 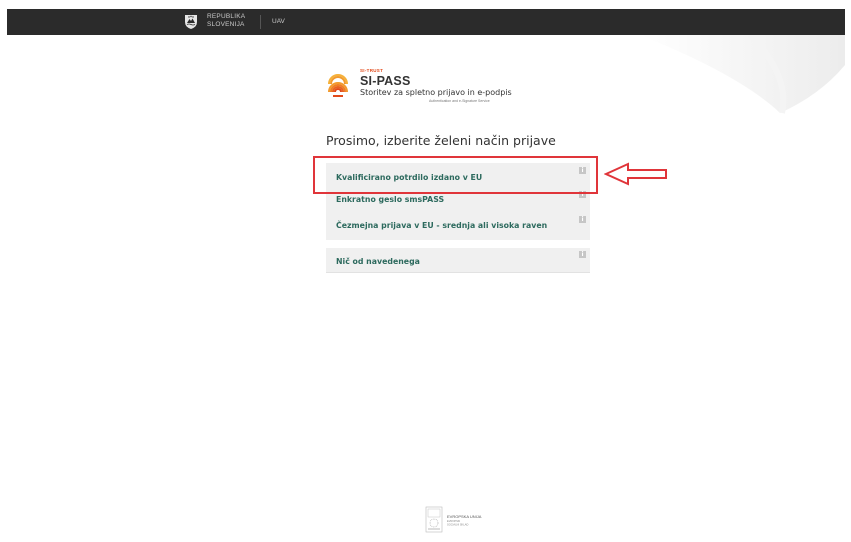 What do you see at coordinates (635, 174) in the screenshot?
I see `arrow-left-icon` at bounding box center [635, 174].